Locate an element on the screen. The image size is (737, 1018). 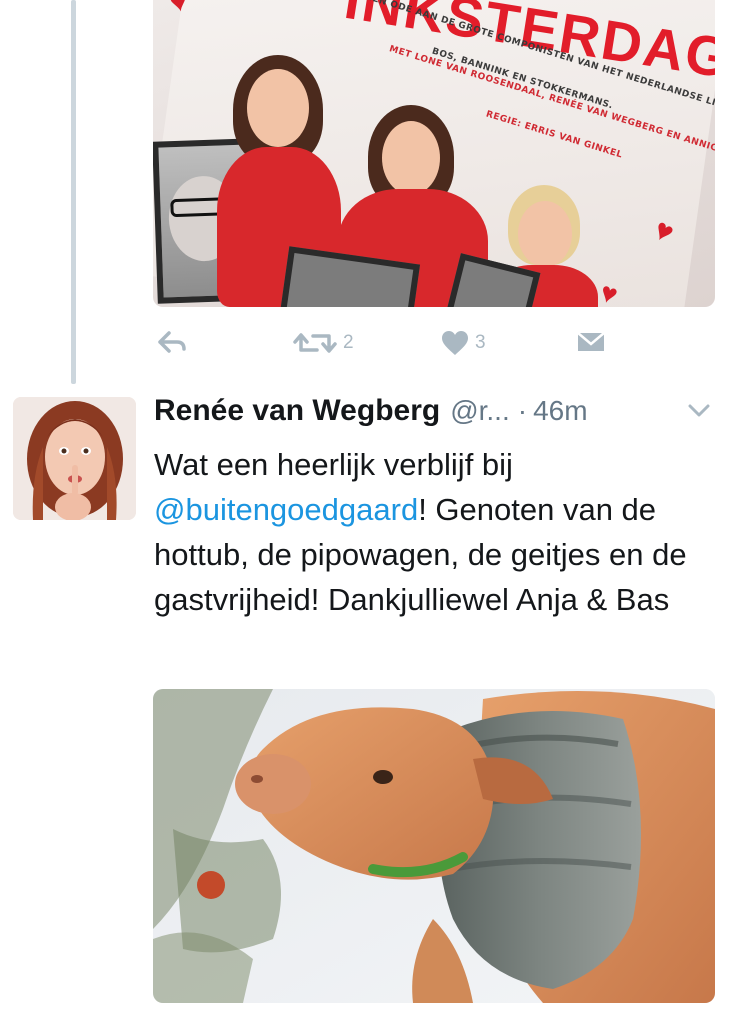
reply-icon is located at coordinates (172, 342).